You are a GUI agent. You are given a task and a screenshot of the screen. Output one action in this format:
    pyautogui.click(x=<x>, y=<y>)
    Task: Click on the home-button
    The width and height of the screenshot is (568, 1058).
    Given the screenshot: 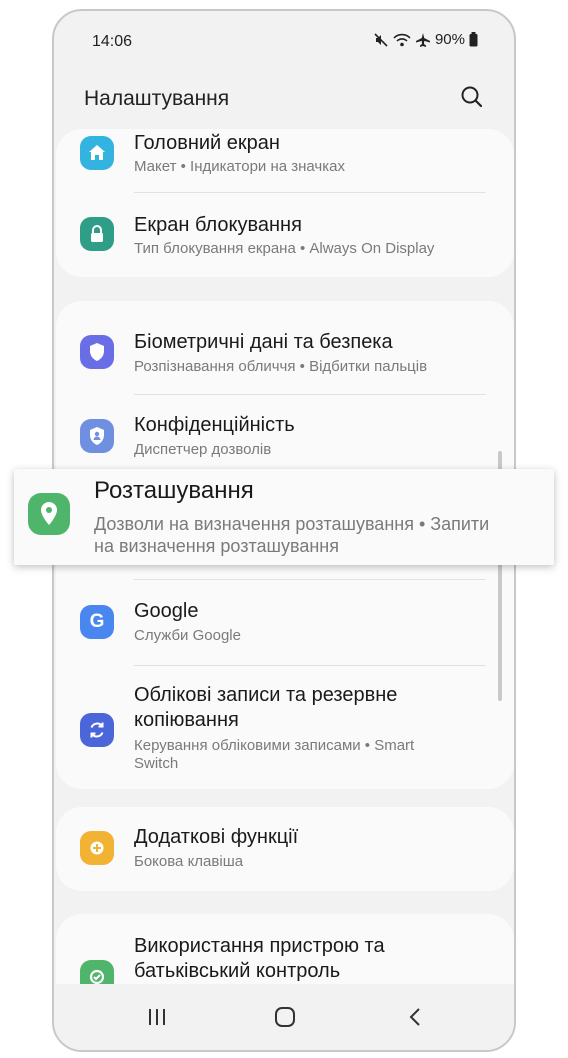 What is the action you would take?
    pyautogui.click(x=285, y=1017)
    